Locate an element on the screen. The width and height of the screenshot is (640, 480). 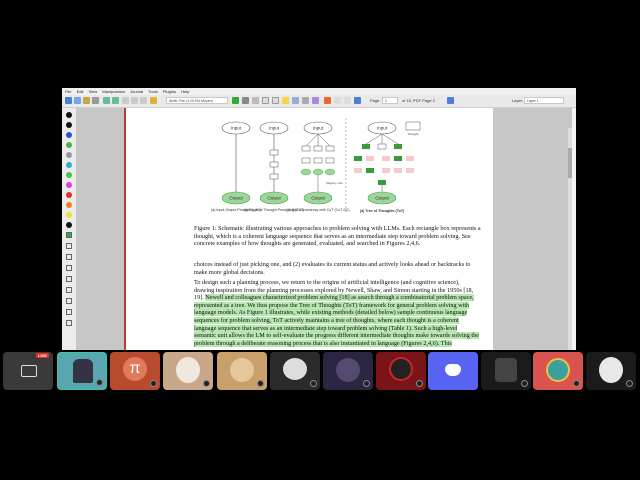
pen-selector: Arbitr. Pen (1.00 f04 Moyen) is located at coordinates (197, 100).